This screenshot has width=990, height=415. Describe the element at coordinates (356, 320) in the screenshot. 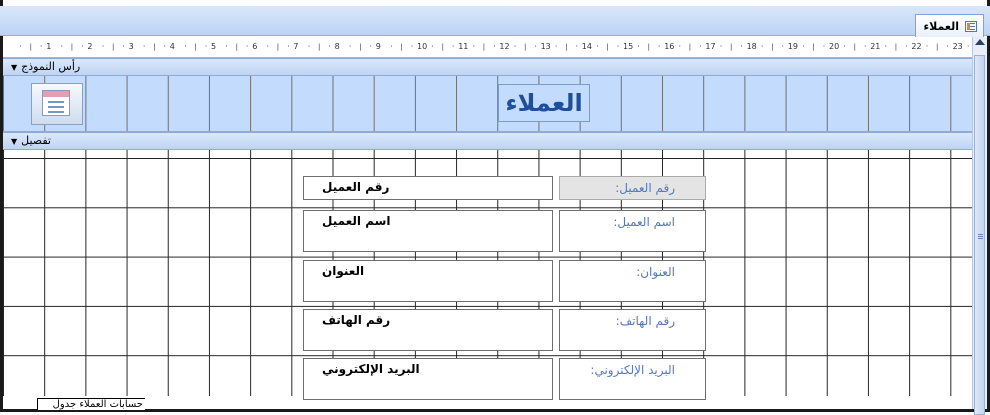

I see `phone-control-text: رقم الهاتف` at that location.